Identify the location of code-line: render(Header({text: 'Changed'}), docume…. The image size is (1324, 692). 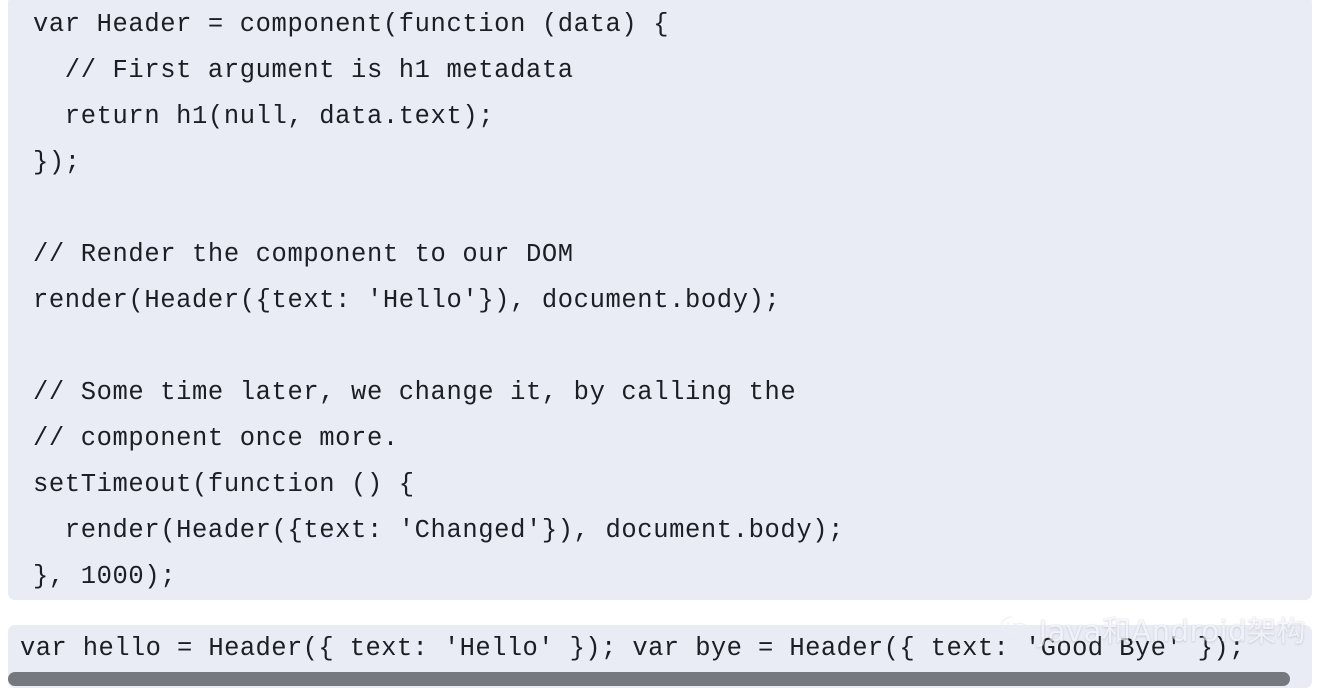
(439, 530).